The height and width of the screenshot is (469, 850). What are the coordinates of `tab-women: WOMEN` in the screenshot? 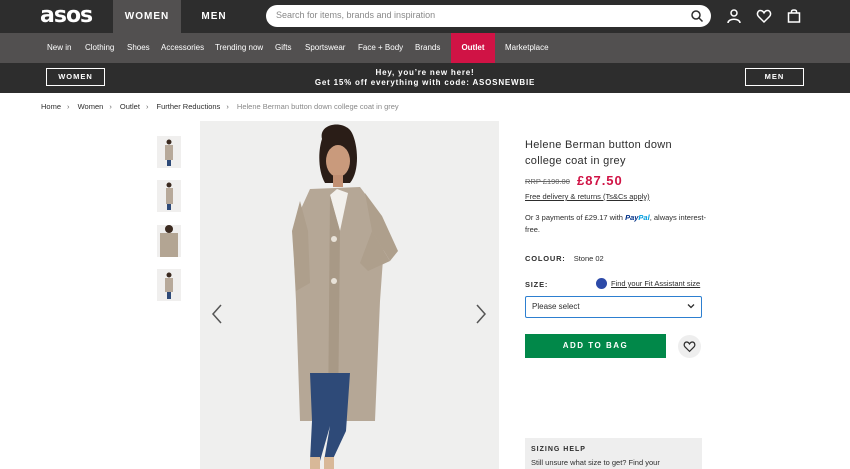 It's located at (147, 16).